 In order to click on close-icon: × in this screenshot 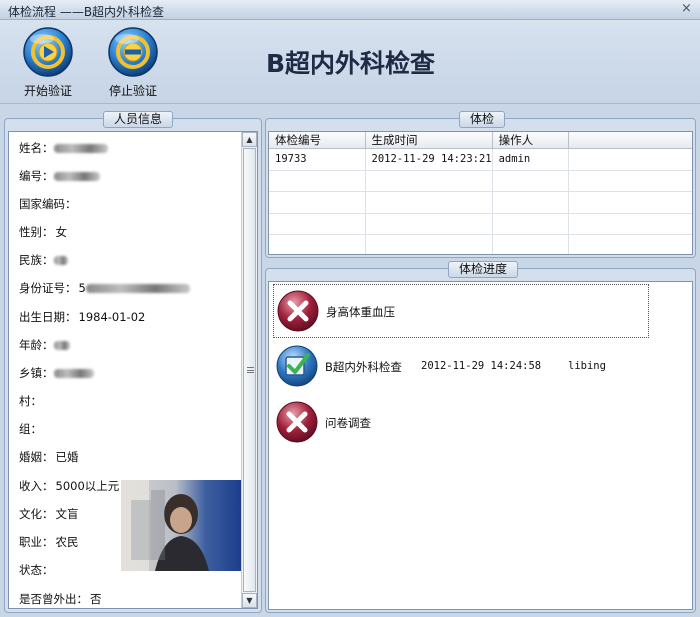, I will do `click(686, 9)`.